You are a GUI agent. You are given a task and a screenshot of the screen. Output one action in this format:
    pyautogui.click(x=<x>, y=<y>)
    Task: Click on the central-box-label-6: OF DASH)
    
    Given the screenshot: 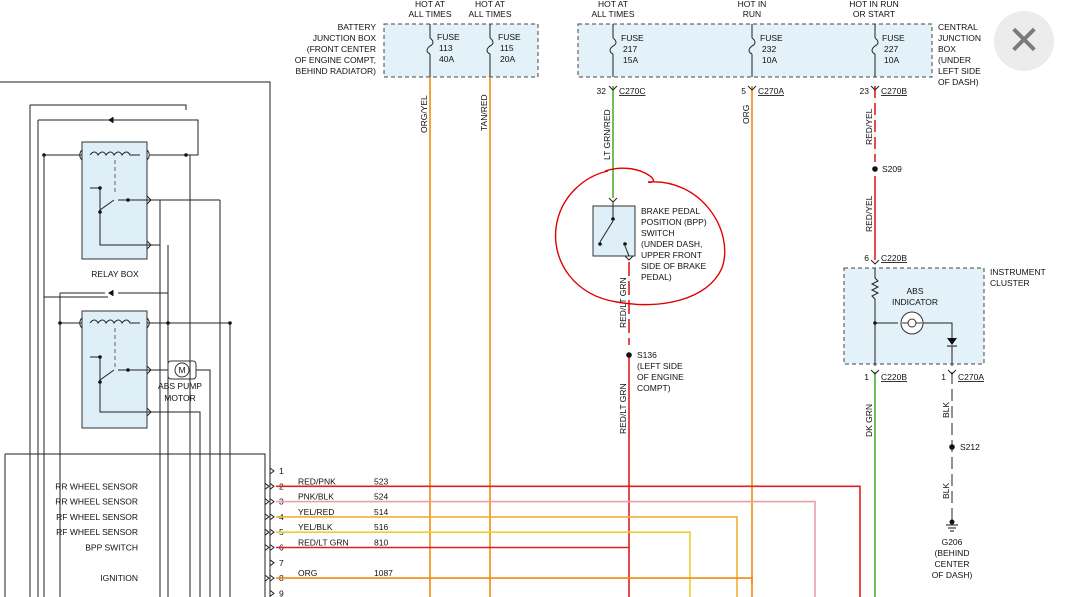 What is the action you would take?
    pyautogui.click(x=958, y=82)
    